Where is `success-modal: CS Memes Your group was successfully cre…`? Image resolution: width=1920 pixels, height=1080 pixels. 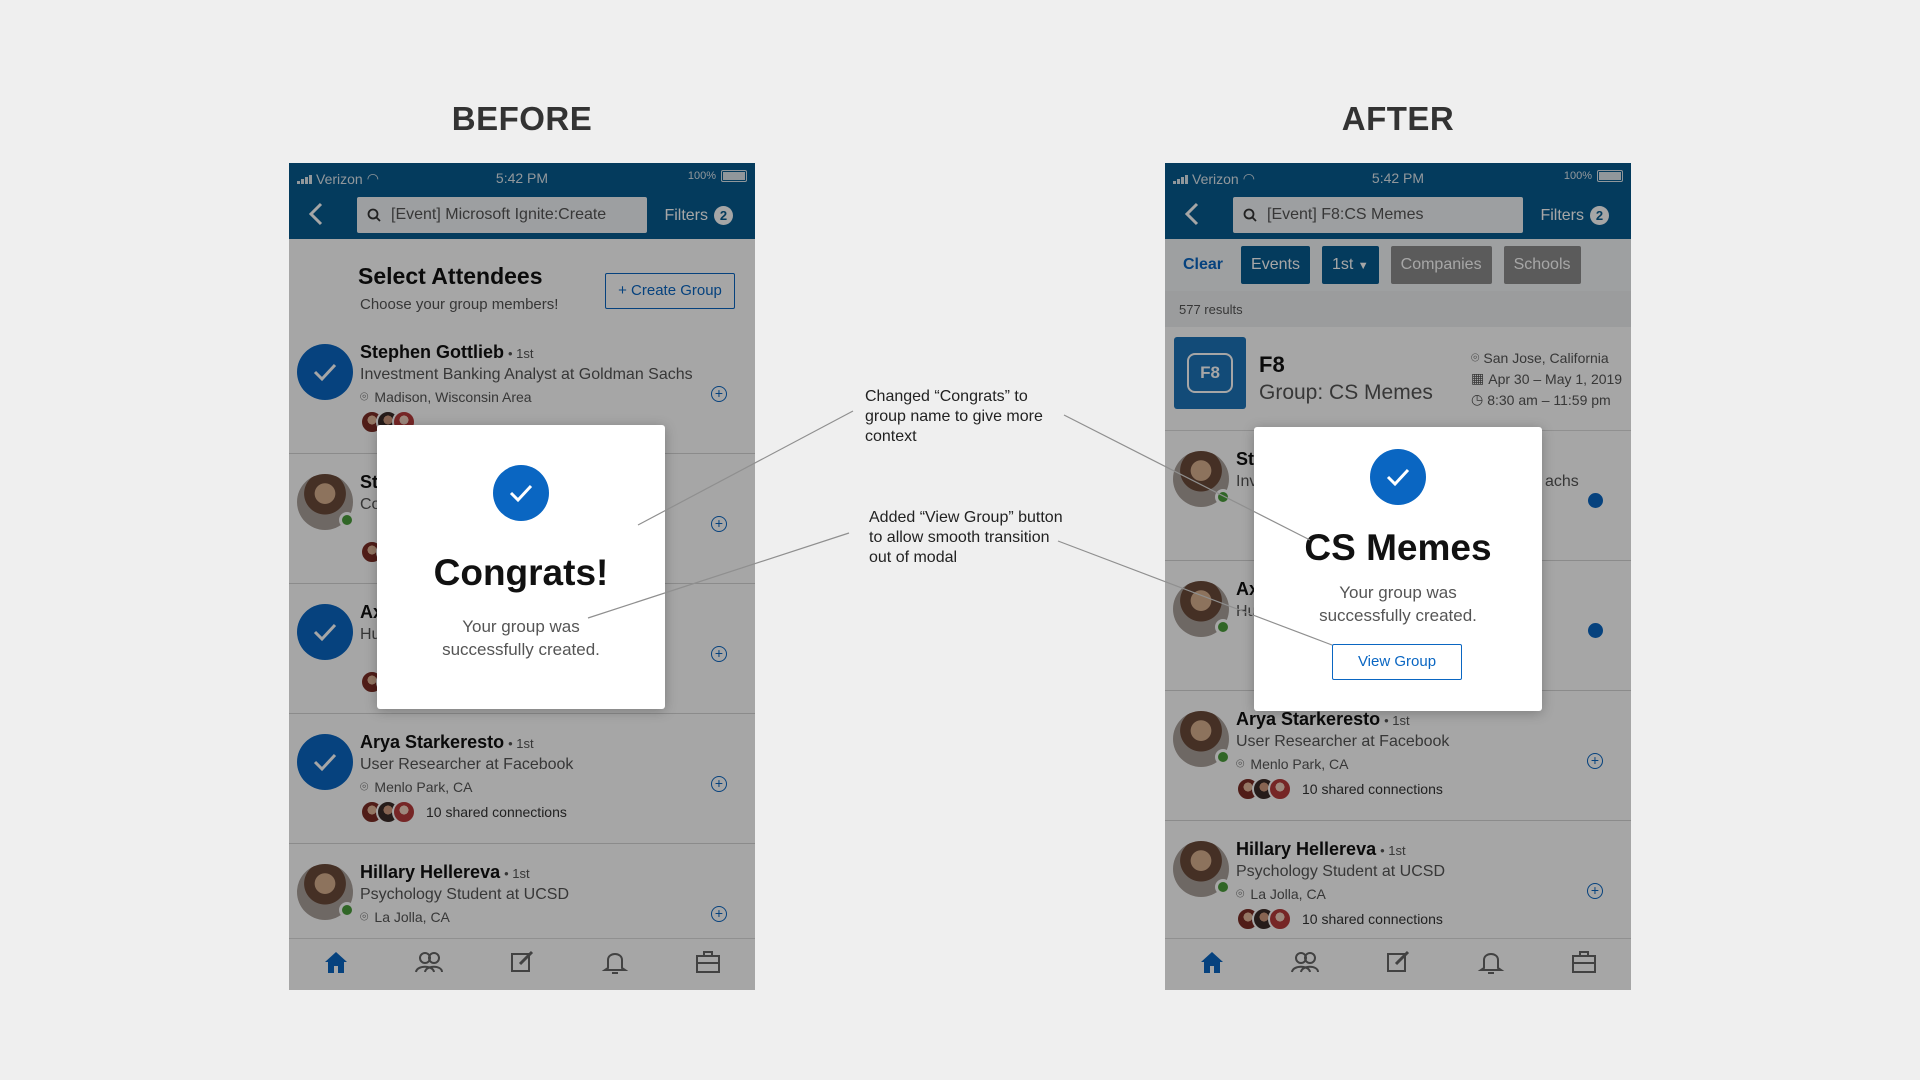
success-modal: CS Memes Your group was successfully cre… is located at coordinates (1398, 569).